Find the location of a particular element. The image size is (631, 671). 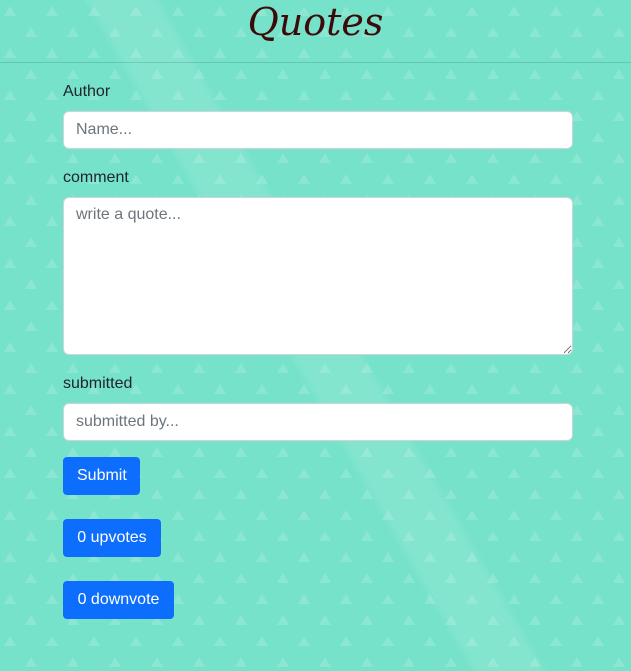

author-name-input is located at coordinates (318, 130).